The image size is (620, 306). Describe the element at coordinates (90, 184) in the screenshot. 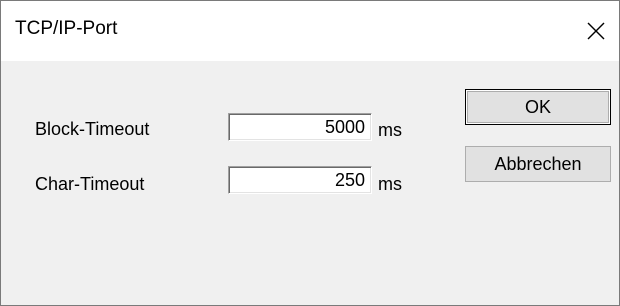

I see `char-timeout-label: Char-Timeout` at that location.